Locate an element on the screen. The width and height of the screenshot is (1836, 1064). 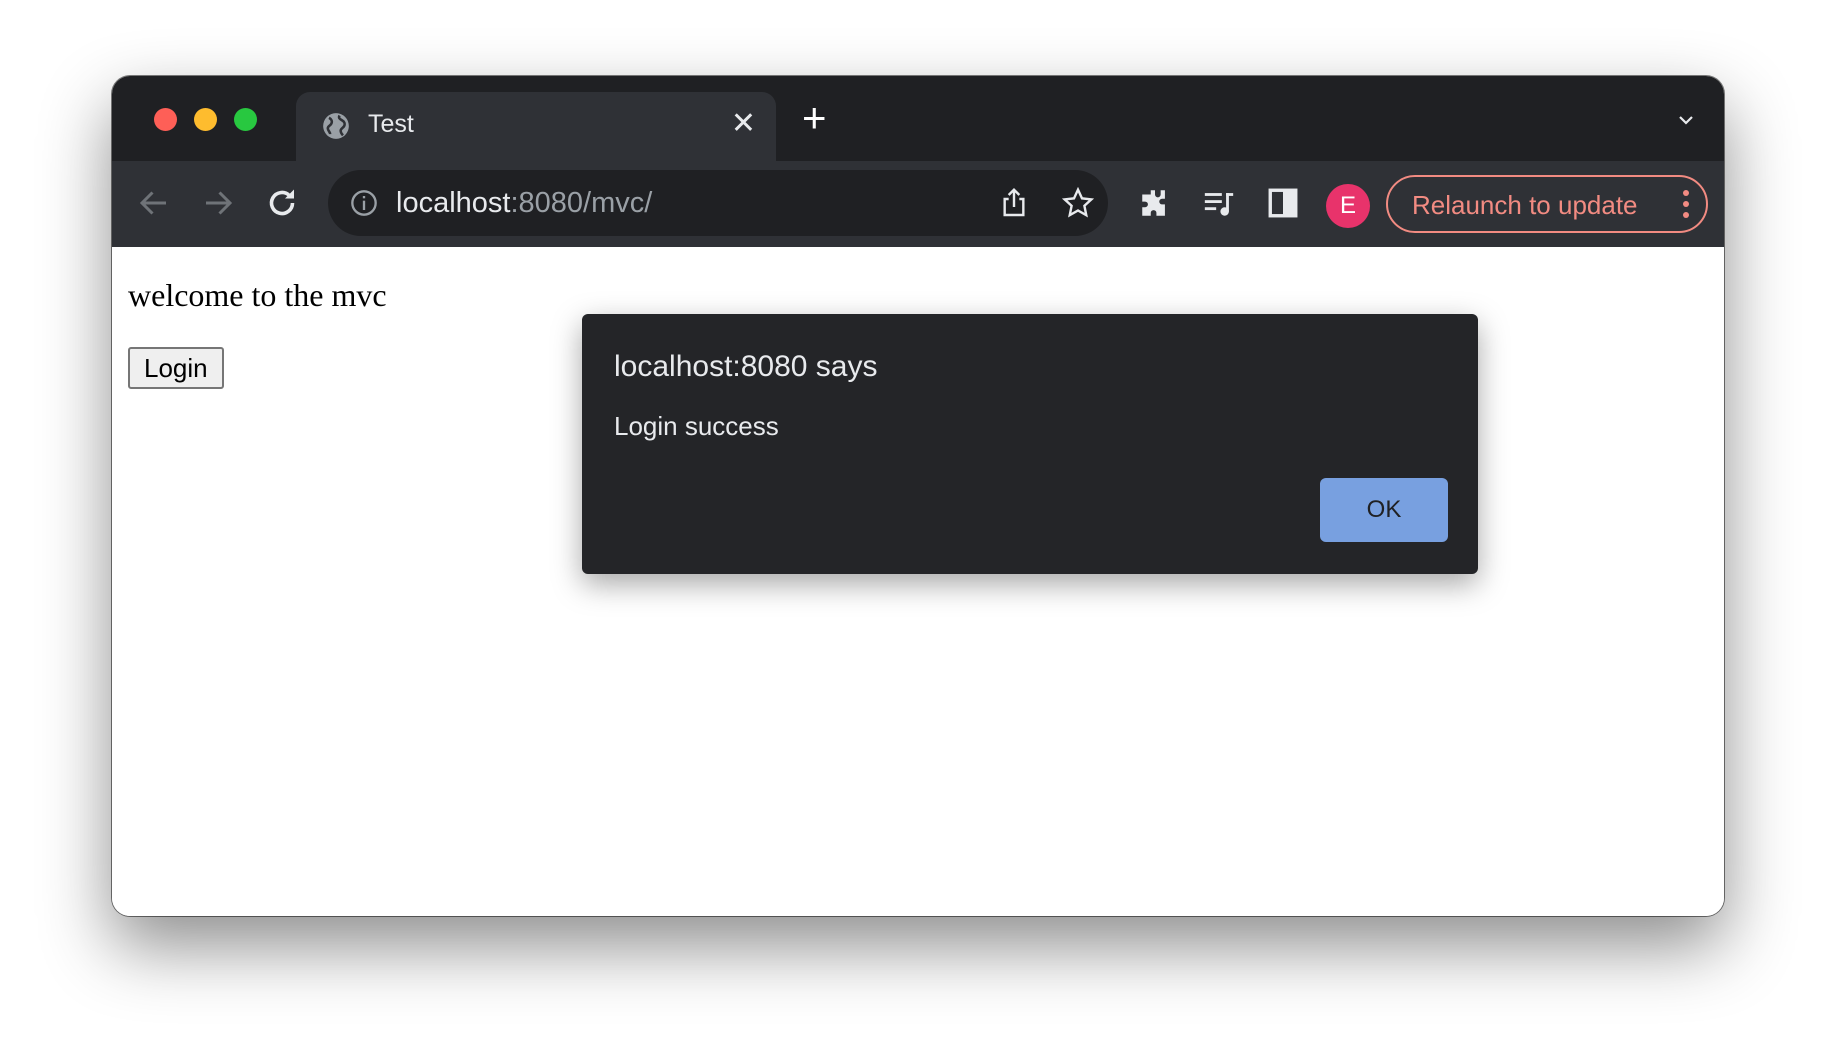
close-tab-icon: ✕ is located at coordinates (743, 124).